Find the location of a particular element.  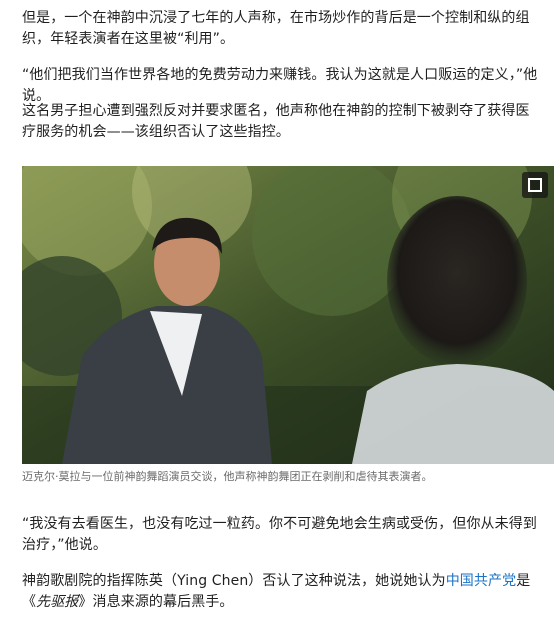

image-caption: 迈克尔·莫拉与一位前神韵舞蹈演员交谈，他声称神韵舞团正在剥削和虐待其表演者。 is located at coordinates (227, 476).